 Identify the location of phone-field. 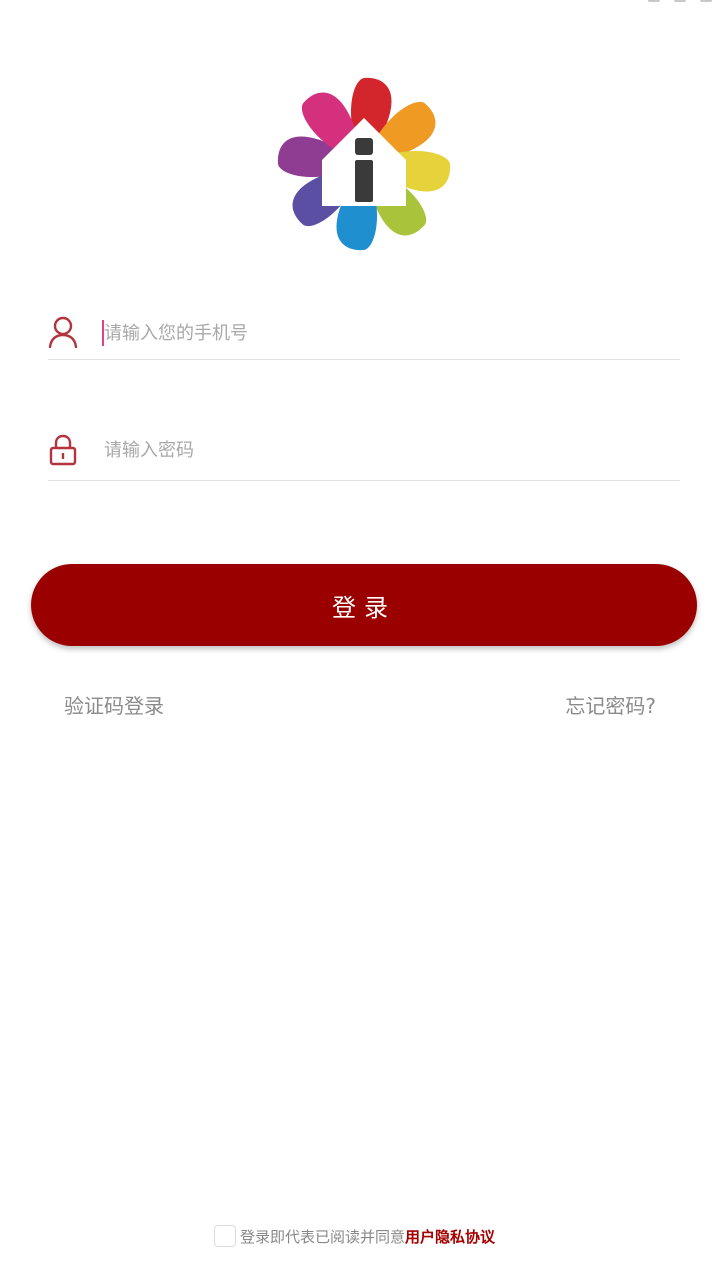
(364, 333).